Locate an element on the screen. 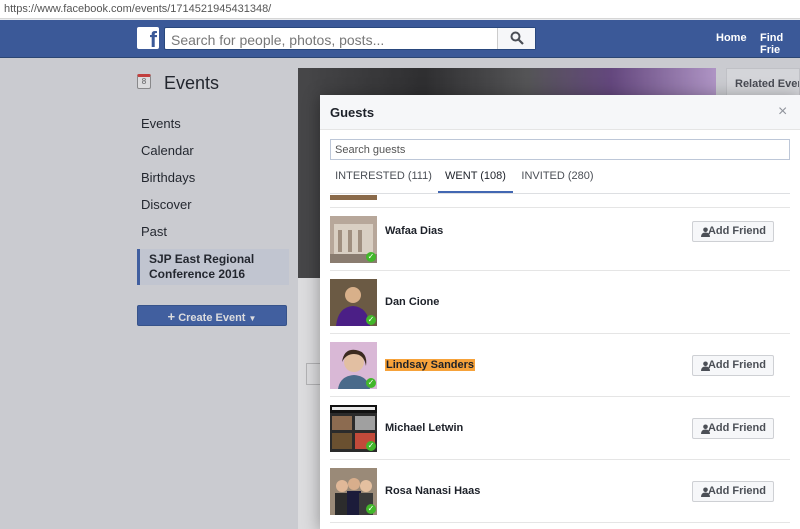 The width and height of the screenshot is (800, 529). search-button is located at coordinates (516, 38).